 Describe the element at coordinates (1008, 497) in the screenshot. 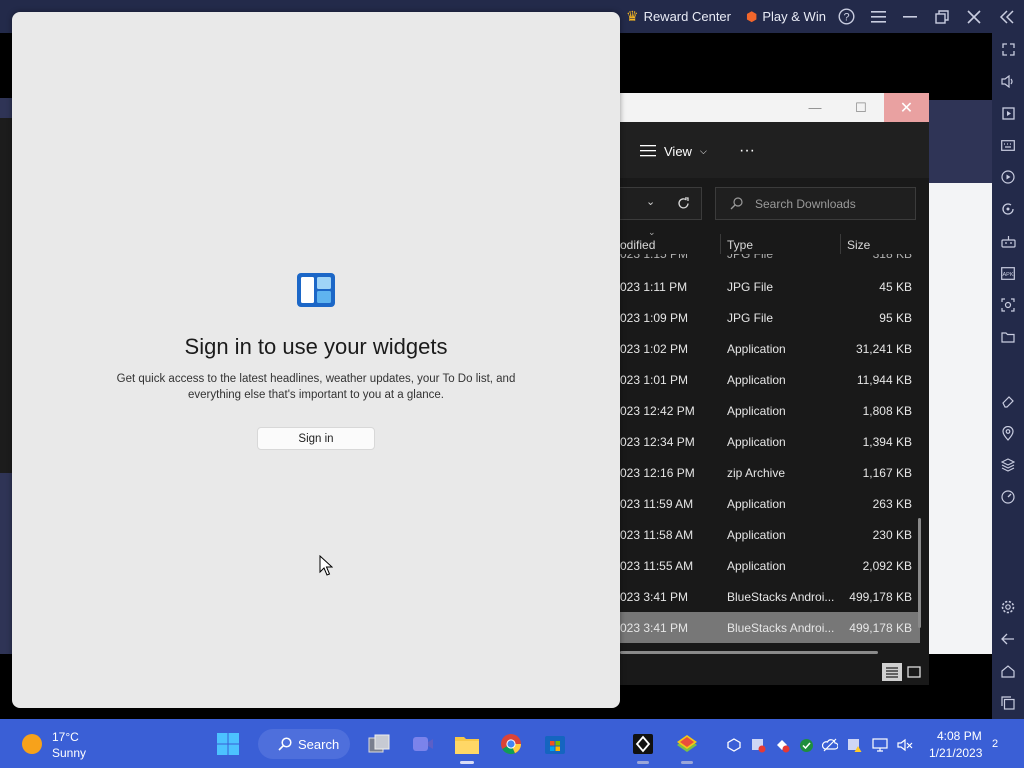

I see `performance-icon` at that location.